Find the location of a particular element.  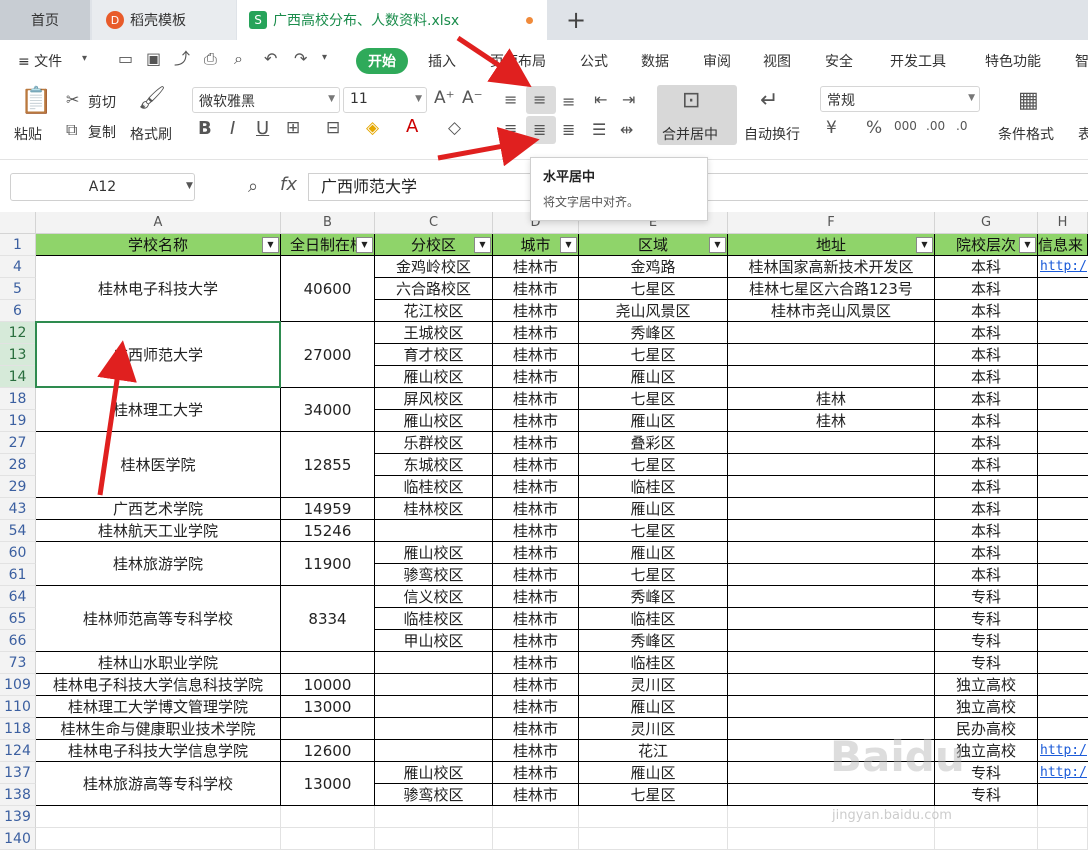

enrollment-cell: 14959 is located at coordinates (328, 509).